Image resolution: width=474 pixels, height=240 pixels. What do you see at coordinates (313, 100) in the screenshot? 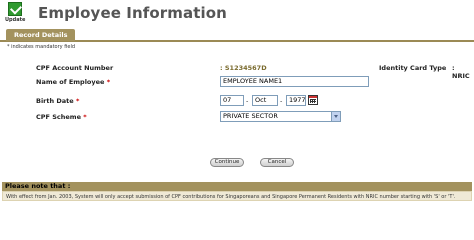
I see `calendar-icon` at bounding box center [313, 100].